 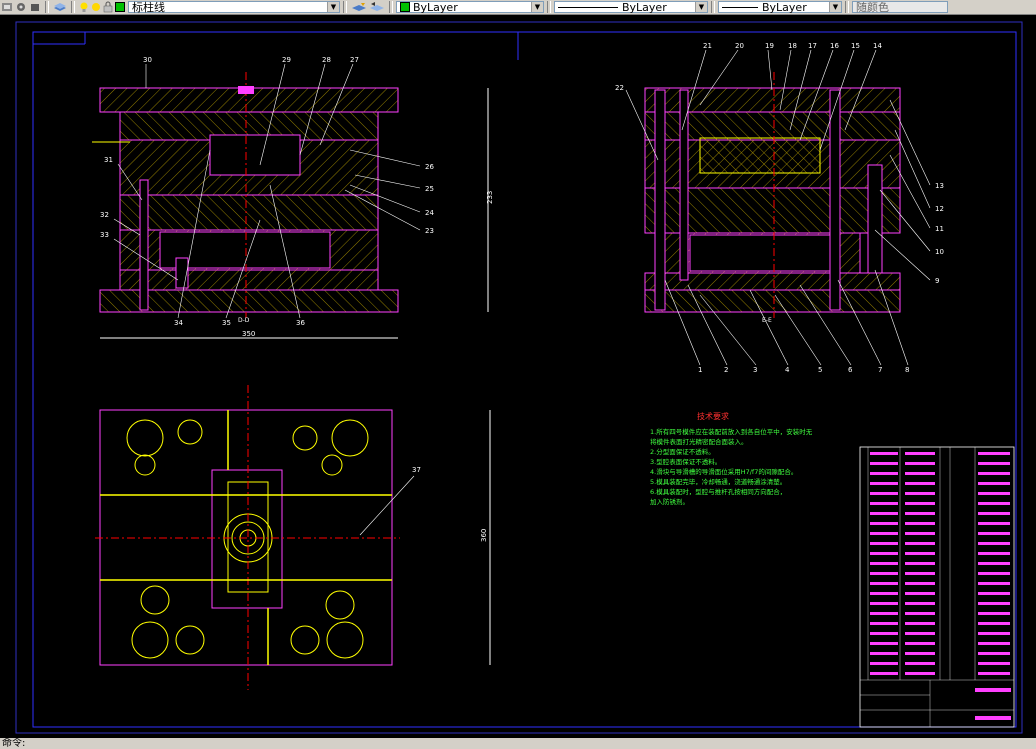 I want to click on callout: 8, so click(x=907, y=370).